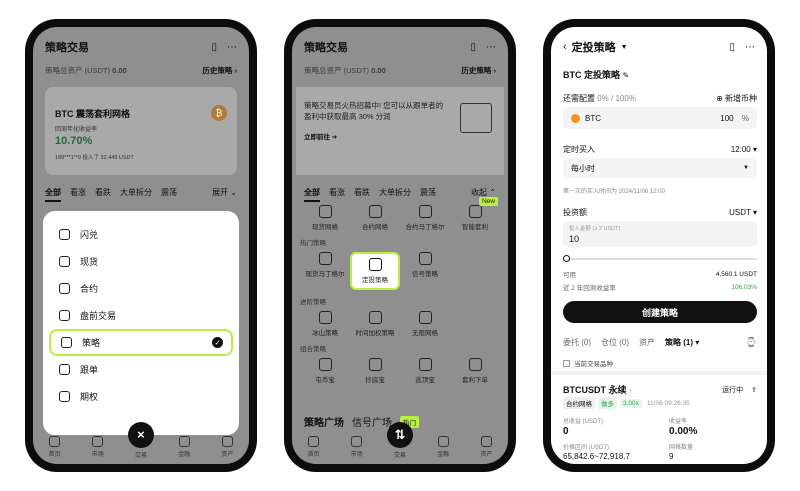 The image size is (800, 491). What do you see at coordinates (616, 98) in the screenshot?
I see `alloc-value: 0% / 100%` at bounding box center [616, 98].